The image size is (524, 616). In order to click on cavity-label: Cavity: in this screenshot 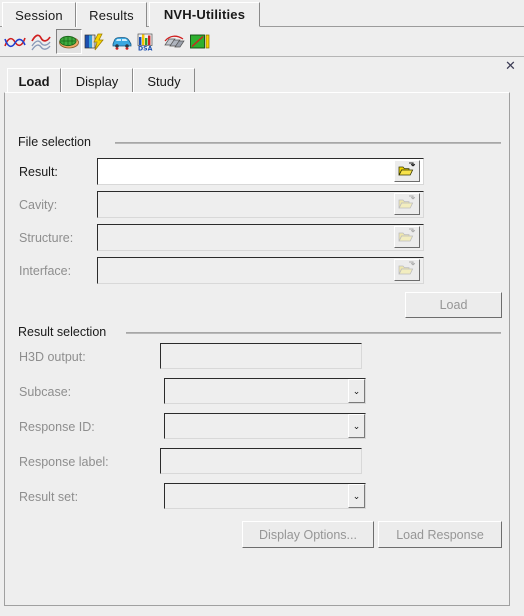, I will do `click(38, 205)`.